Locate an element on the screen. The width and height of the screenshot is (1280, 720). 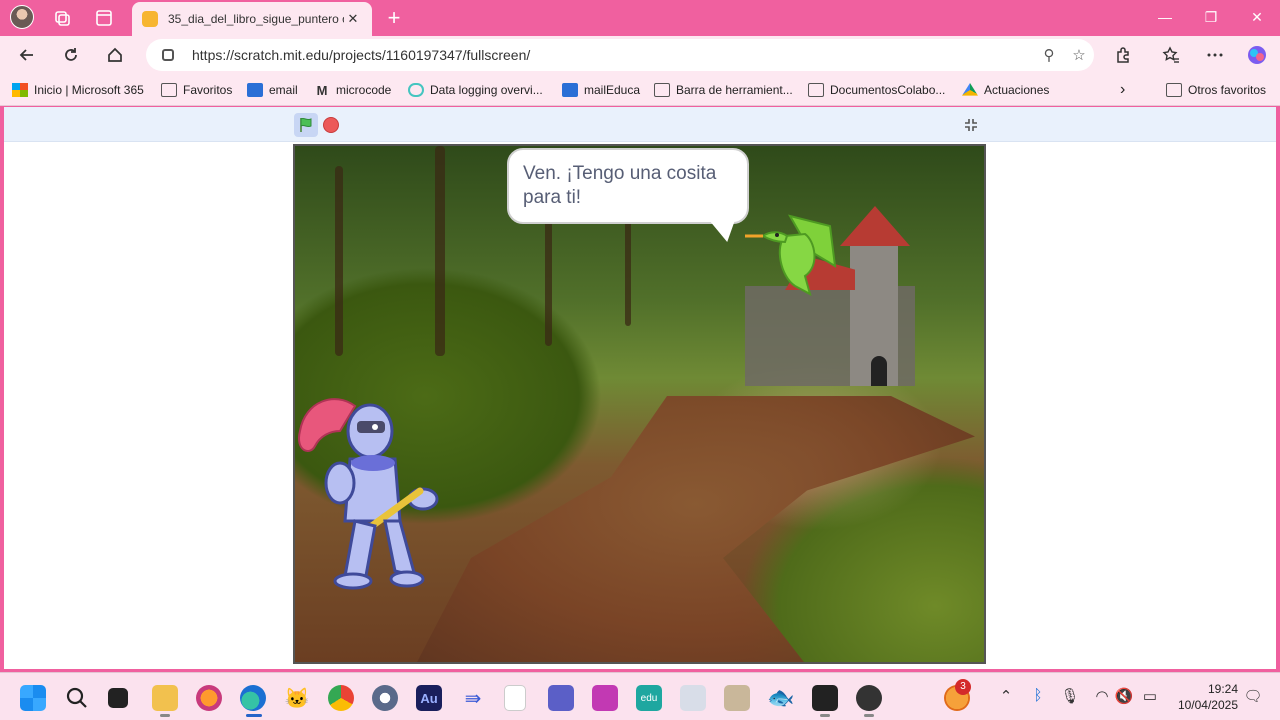
bluetooth-icon: ᛒ is located at coordinates (1038, 695).